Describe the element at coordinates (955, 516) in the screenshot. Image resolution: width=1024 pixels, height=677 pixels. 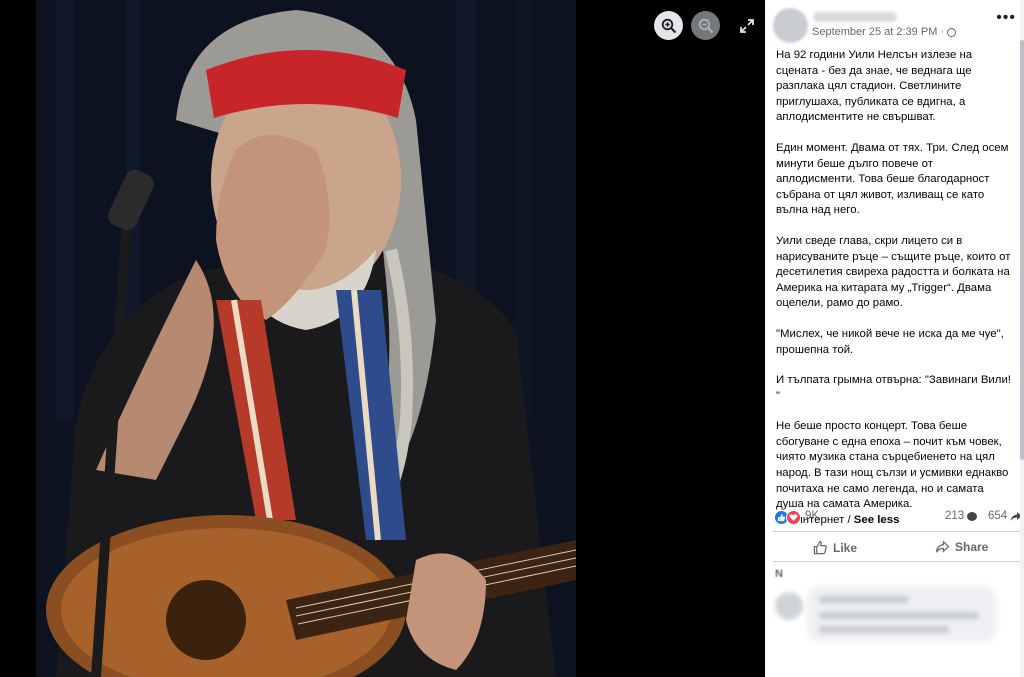
I see `comments-count: 213` at that location.